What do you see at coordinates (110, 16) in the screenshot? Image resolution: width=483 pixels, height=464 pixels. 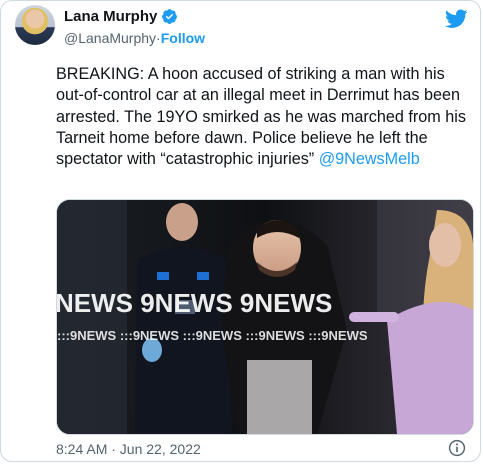 I see `author-name: Lana Murphy` at bounding box center [110, 16].